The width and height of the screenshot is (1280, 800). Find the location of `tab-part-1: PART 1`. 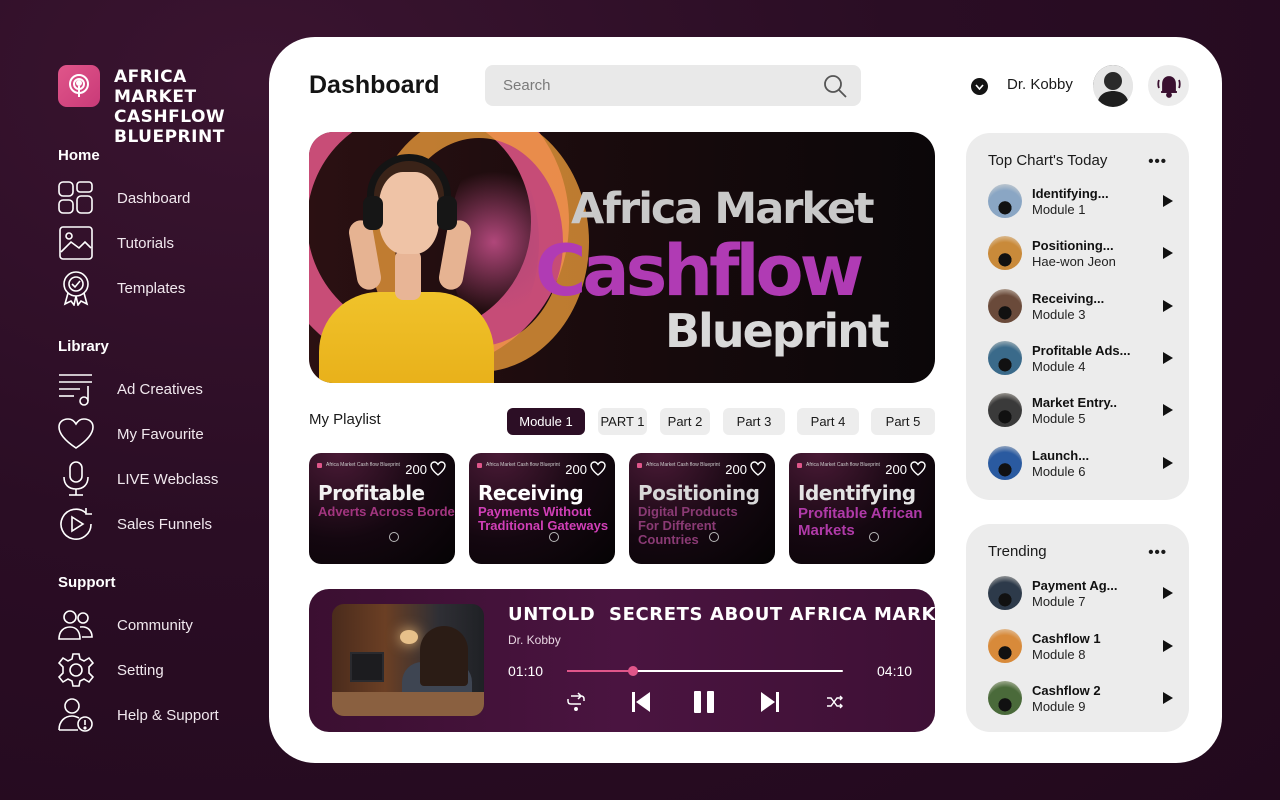

tab-part-1: PART 1 is located at coordinates (622, 421).